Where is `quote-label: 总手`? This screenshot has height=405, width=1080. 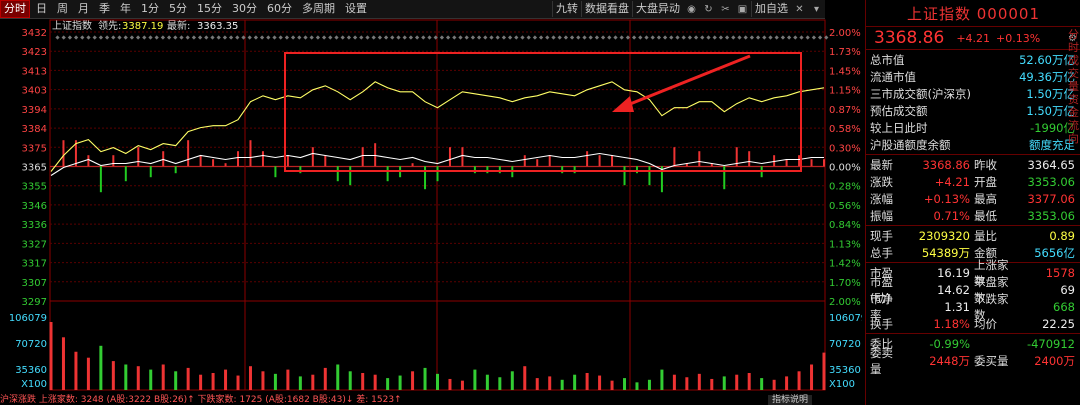 quote-label: 总手 is located at coordinates (881, 252).